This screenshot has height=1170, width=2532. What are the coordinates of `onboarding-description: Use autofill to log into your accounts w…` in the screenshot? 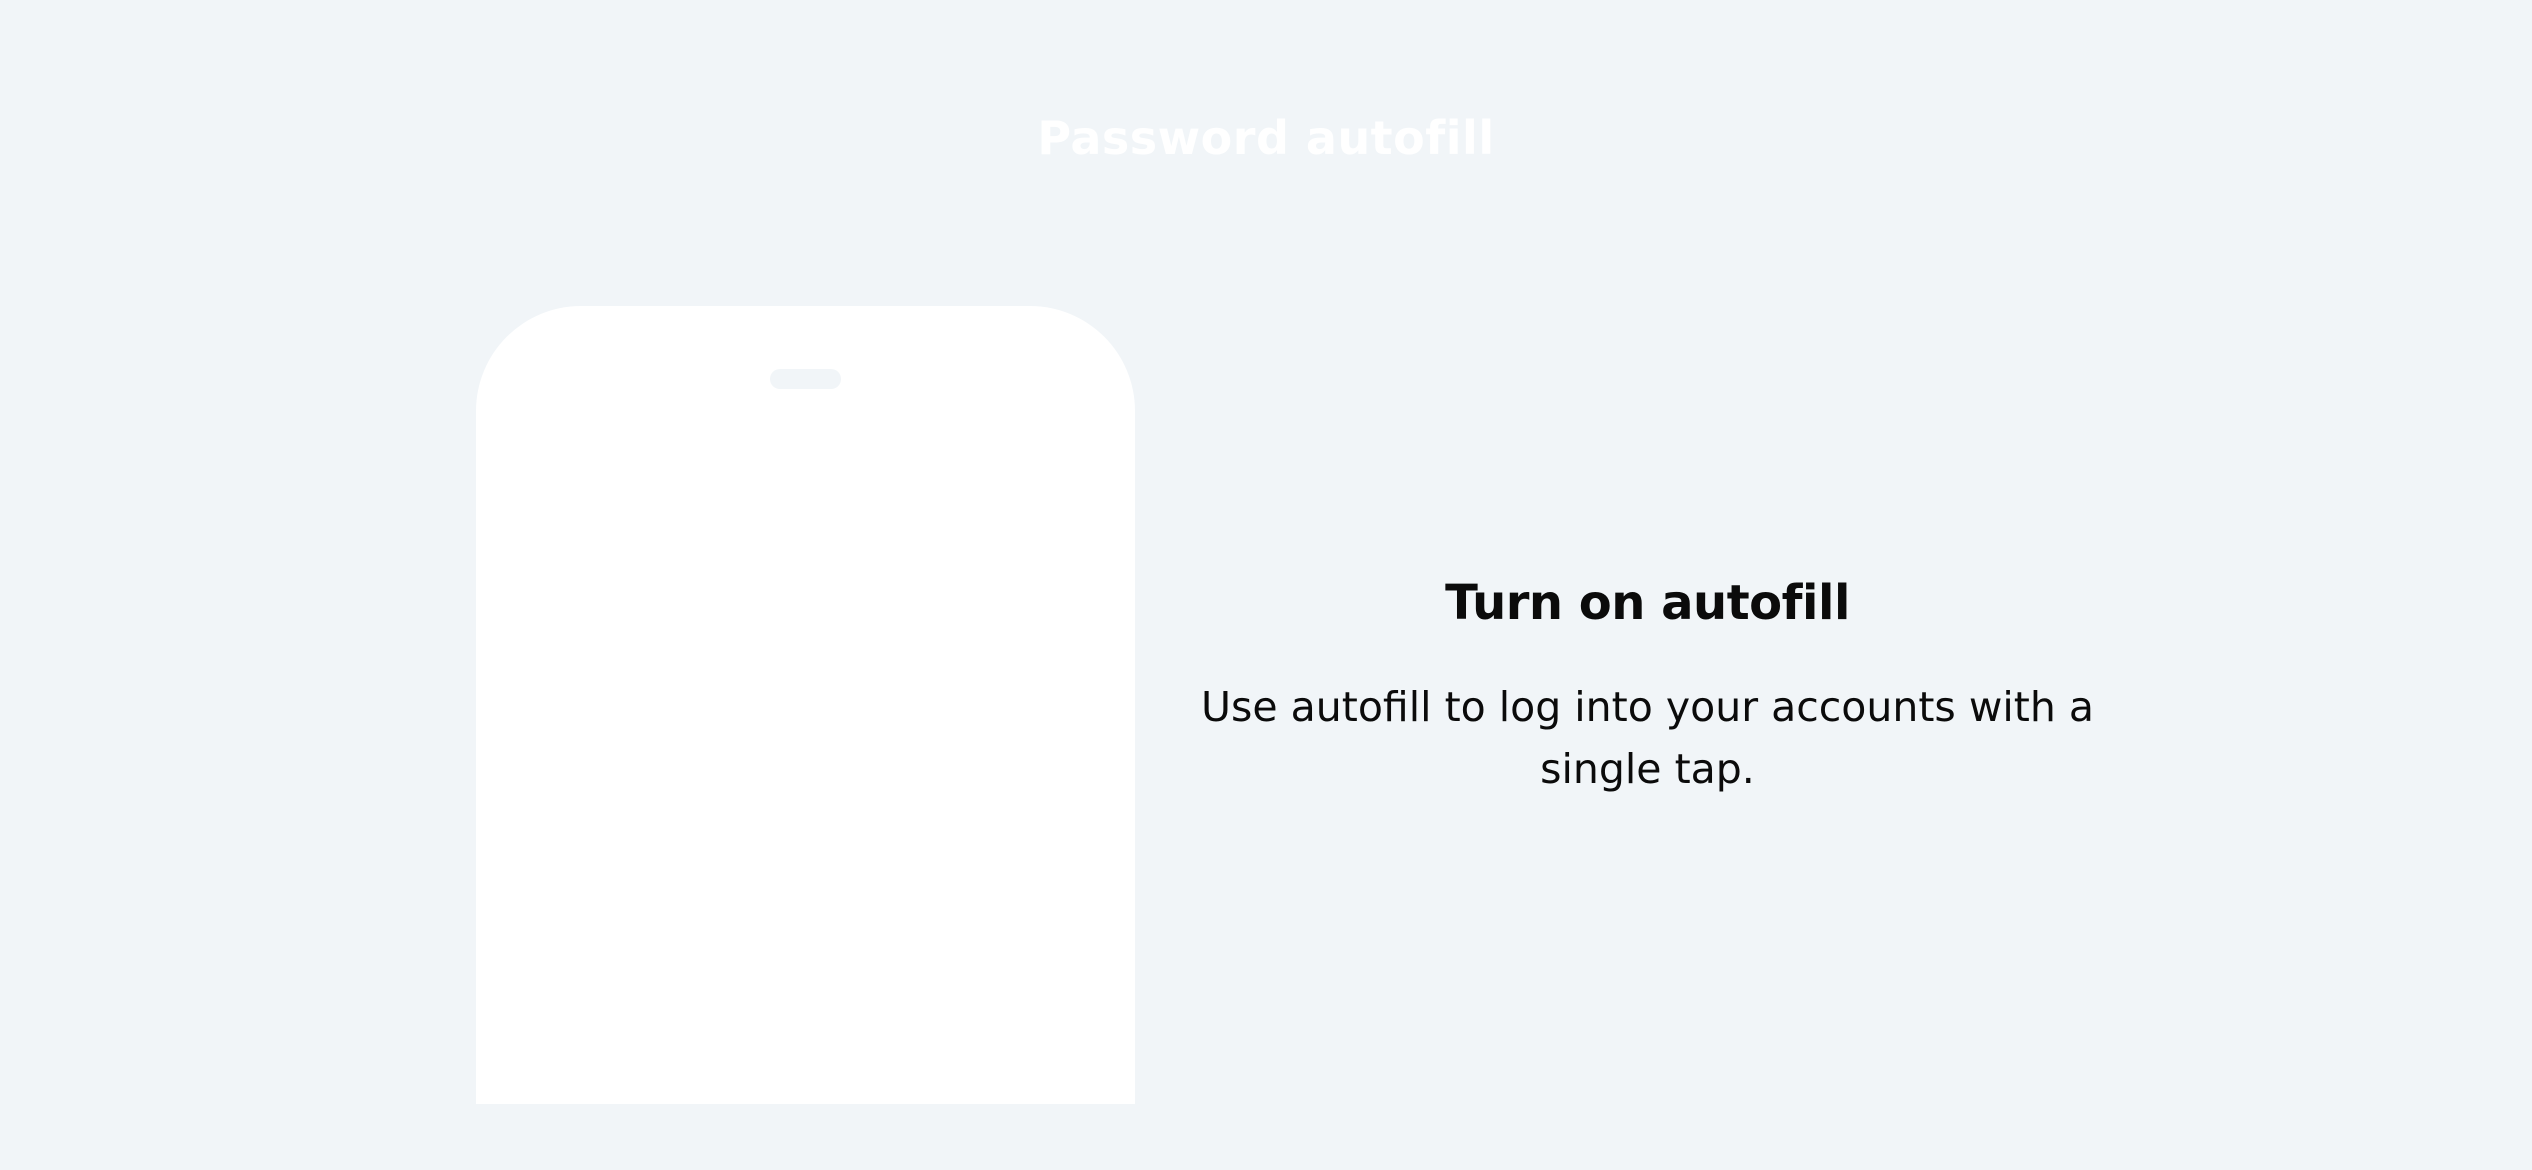 It's located at (1647, 738).